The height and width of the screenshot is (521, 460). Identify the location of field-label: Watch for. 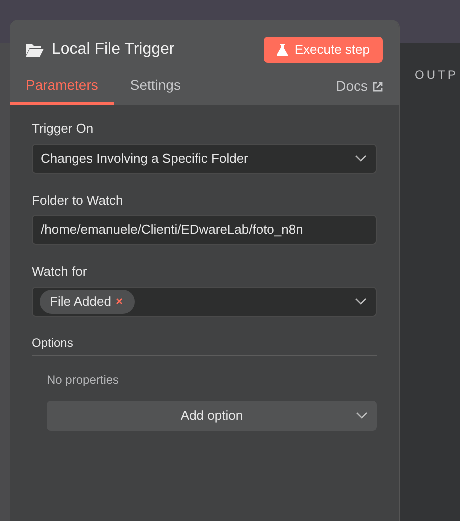
(60, 272).